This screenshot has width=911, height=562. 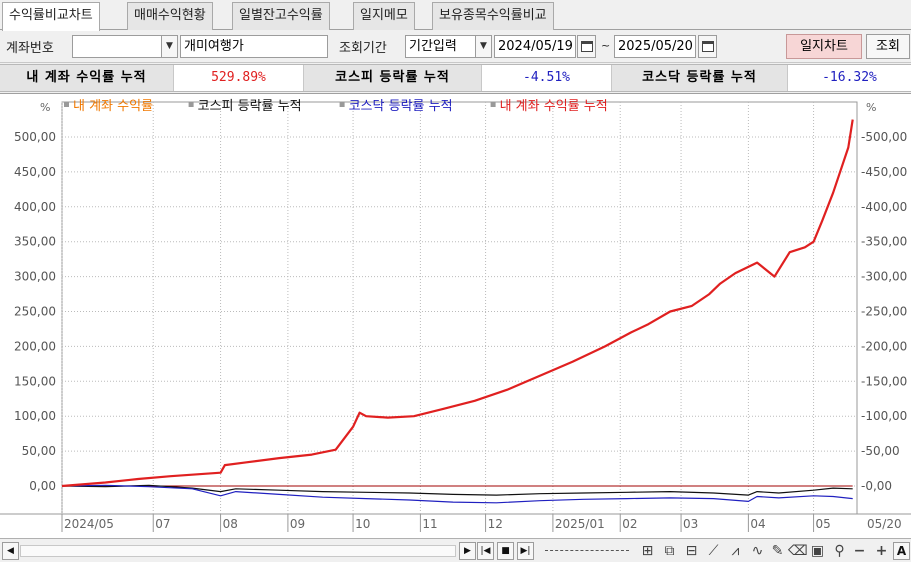 What do you see at coordinates (505, 551) in the screenshot?
I see `stop-button: ■` at bounding box center [505, 551].